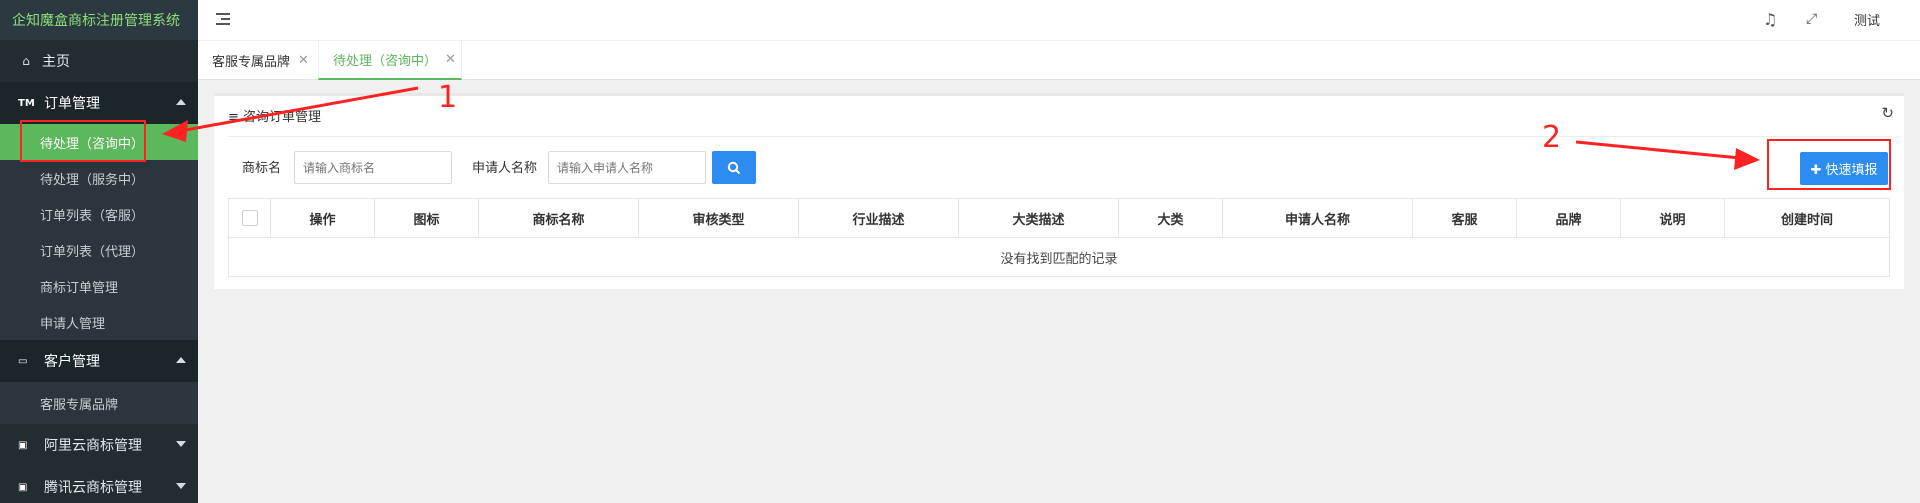  I want to click on column-header: 大类, so click(1170, 218).